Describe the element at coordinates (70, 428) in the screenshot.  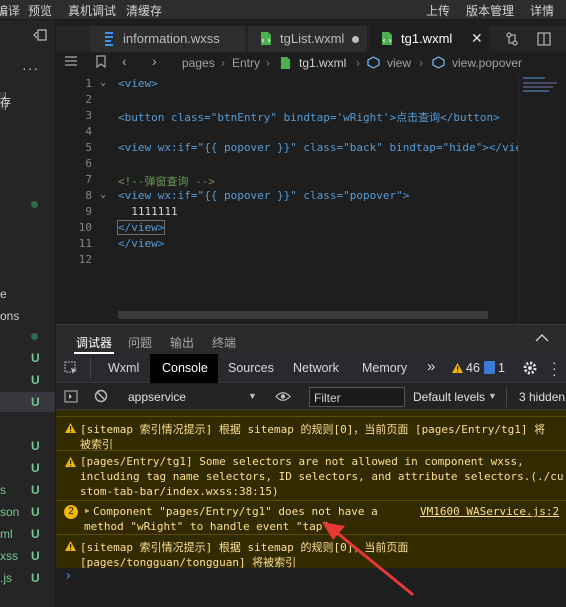
I see `warning-icon` at that location.